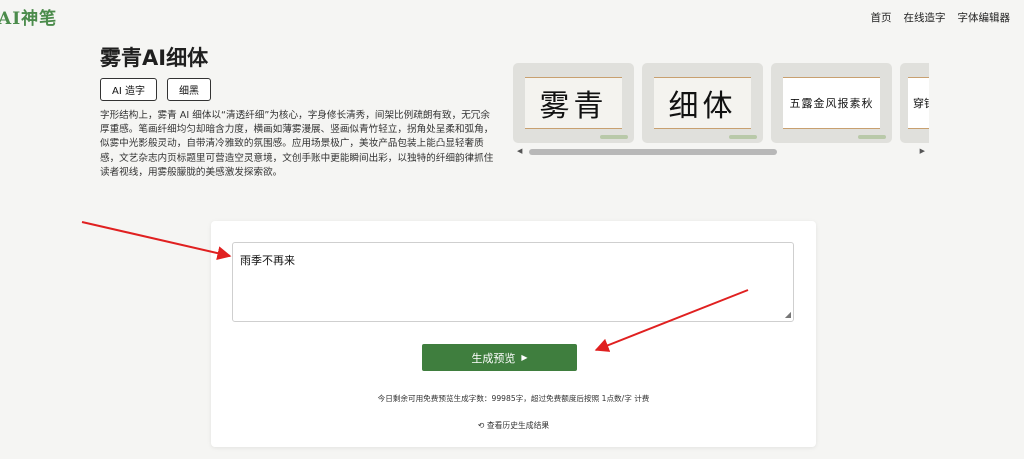  What do you see at coordinates (653, 152) in the screenshot?
I see `scrollbar-thumb` at bounding box center [653, 152].